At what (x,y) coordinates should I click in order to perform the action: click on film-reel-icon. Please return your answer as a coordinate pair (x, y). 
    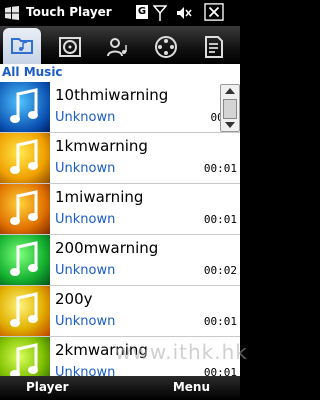
    Looking at the image, I should click on (166, 47).